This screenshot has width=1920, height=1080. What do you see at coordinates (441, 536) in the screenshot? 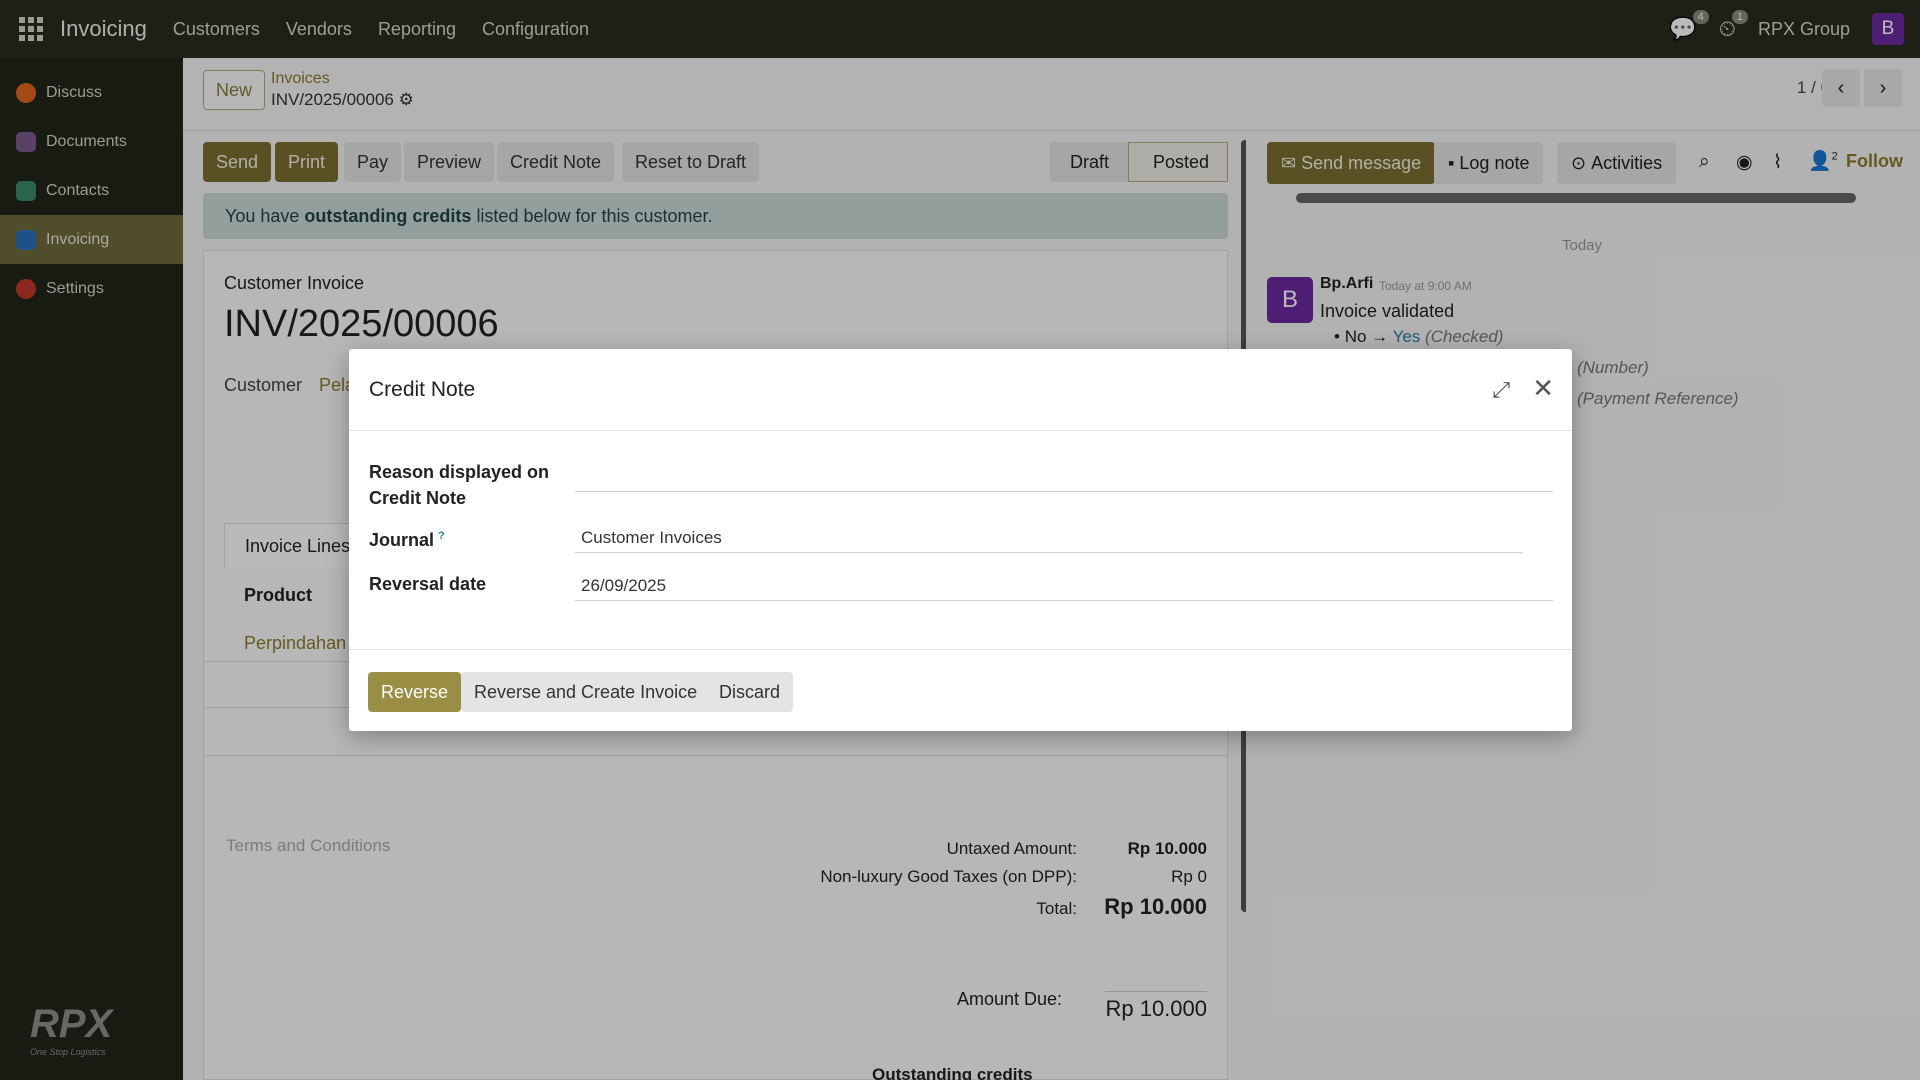
I see `help-icon: ?` at bounding box center [441, 536].